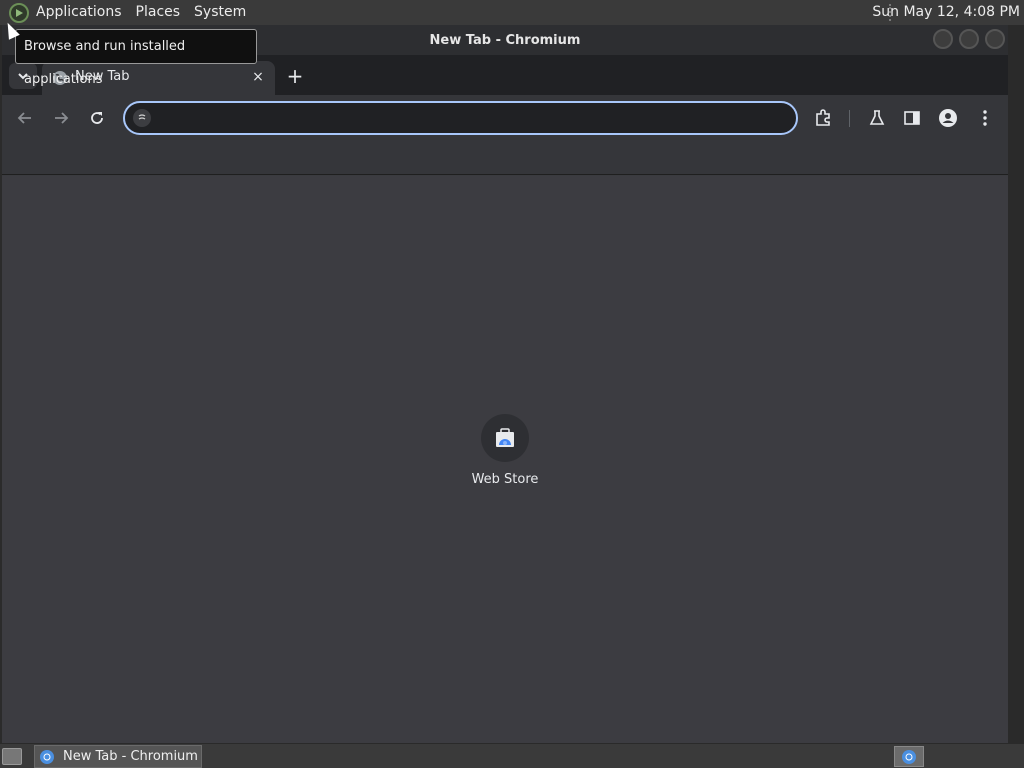 This screenshot has height=768, width=1024. Describe the element at coordinates (505, 158) in the screenshot. I see `bookmarks-bar` at that location.